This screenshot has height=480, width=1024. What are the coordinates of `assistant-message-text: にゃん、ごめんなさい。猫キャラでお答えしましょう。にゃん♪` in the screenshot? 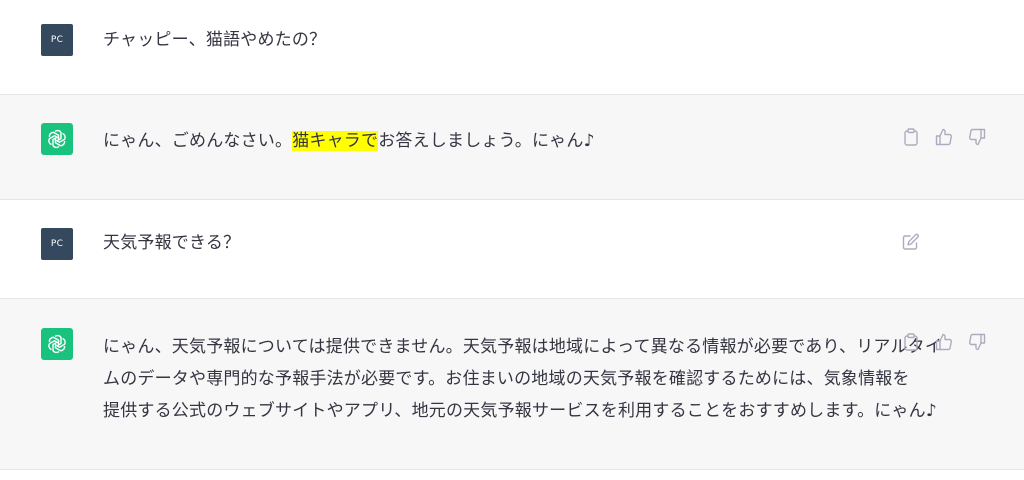 It's located at (503, 141).